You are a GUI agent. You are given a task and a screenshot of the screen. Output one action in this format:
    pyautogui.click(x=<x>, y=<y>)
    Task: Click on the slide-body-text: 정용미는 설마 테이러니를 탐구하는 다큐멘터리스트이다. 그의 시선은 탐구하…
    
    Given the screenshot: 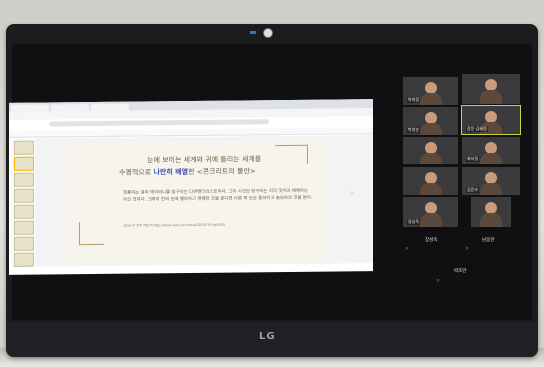 What is the action you would take?
    pyautogui.click(x=218, y=195)
    